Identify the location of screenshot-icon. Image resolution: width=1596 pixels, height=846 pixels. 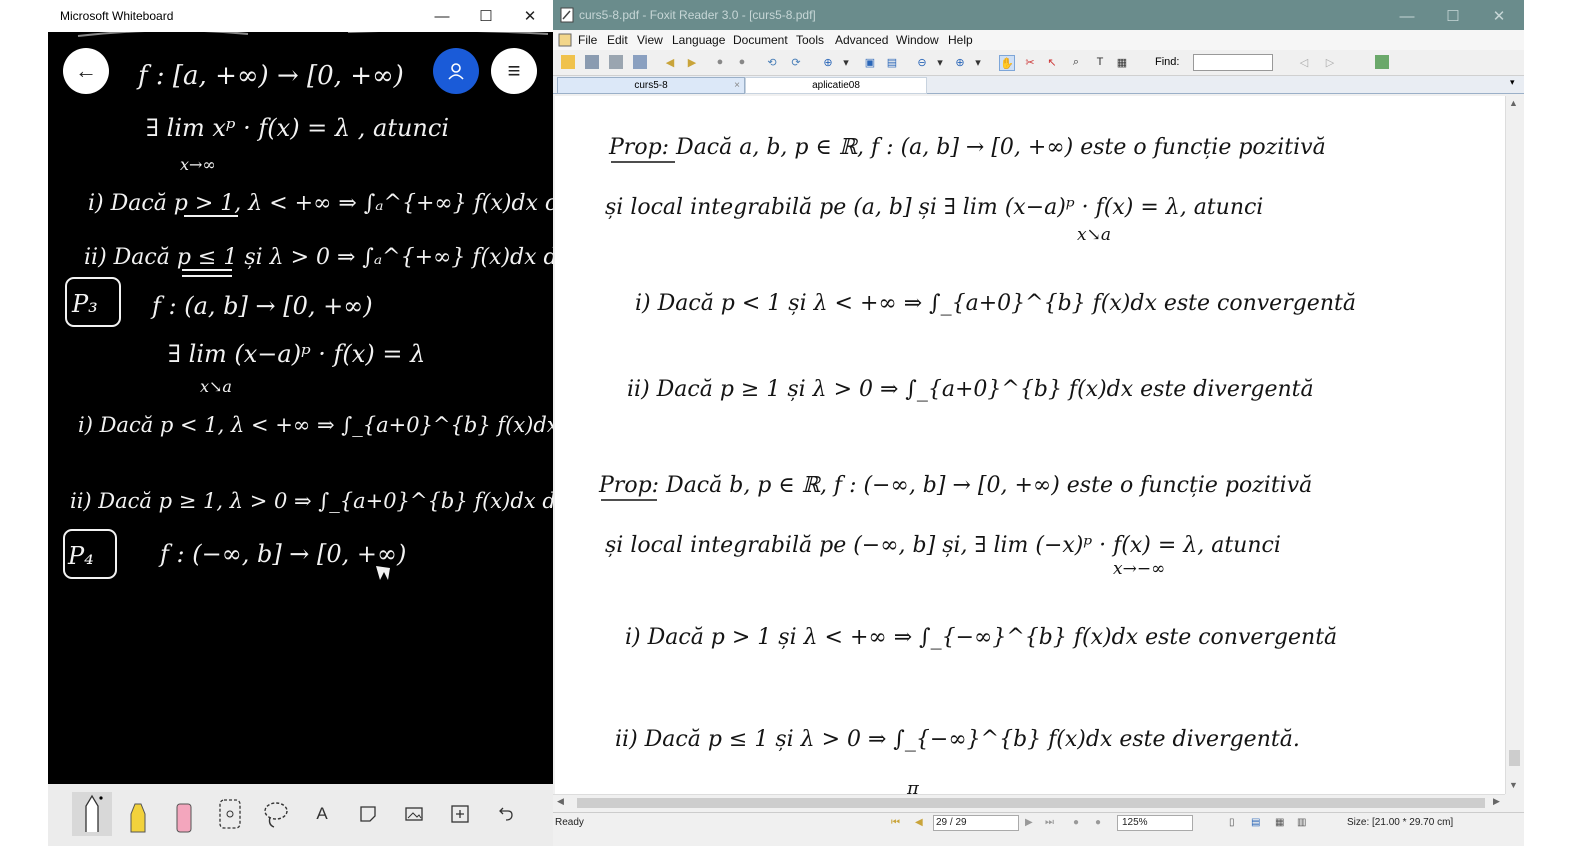
(1382, 62).